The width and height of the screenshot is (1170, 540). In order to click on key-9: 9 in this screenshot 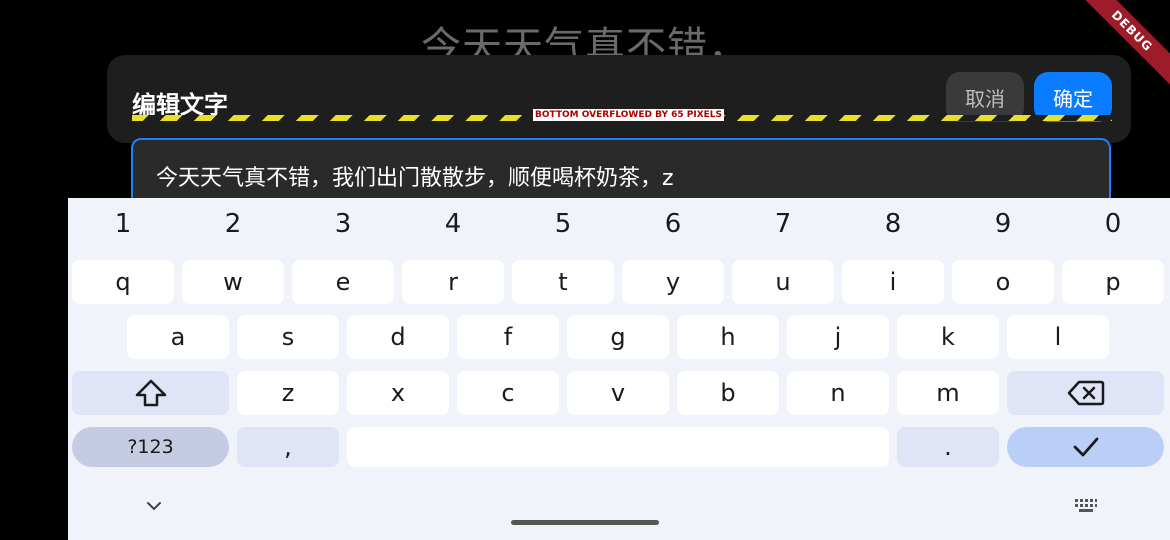, I will do `click(1003, 224)`.